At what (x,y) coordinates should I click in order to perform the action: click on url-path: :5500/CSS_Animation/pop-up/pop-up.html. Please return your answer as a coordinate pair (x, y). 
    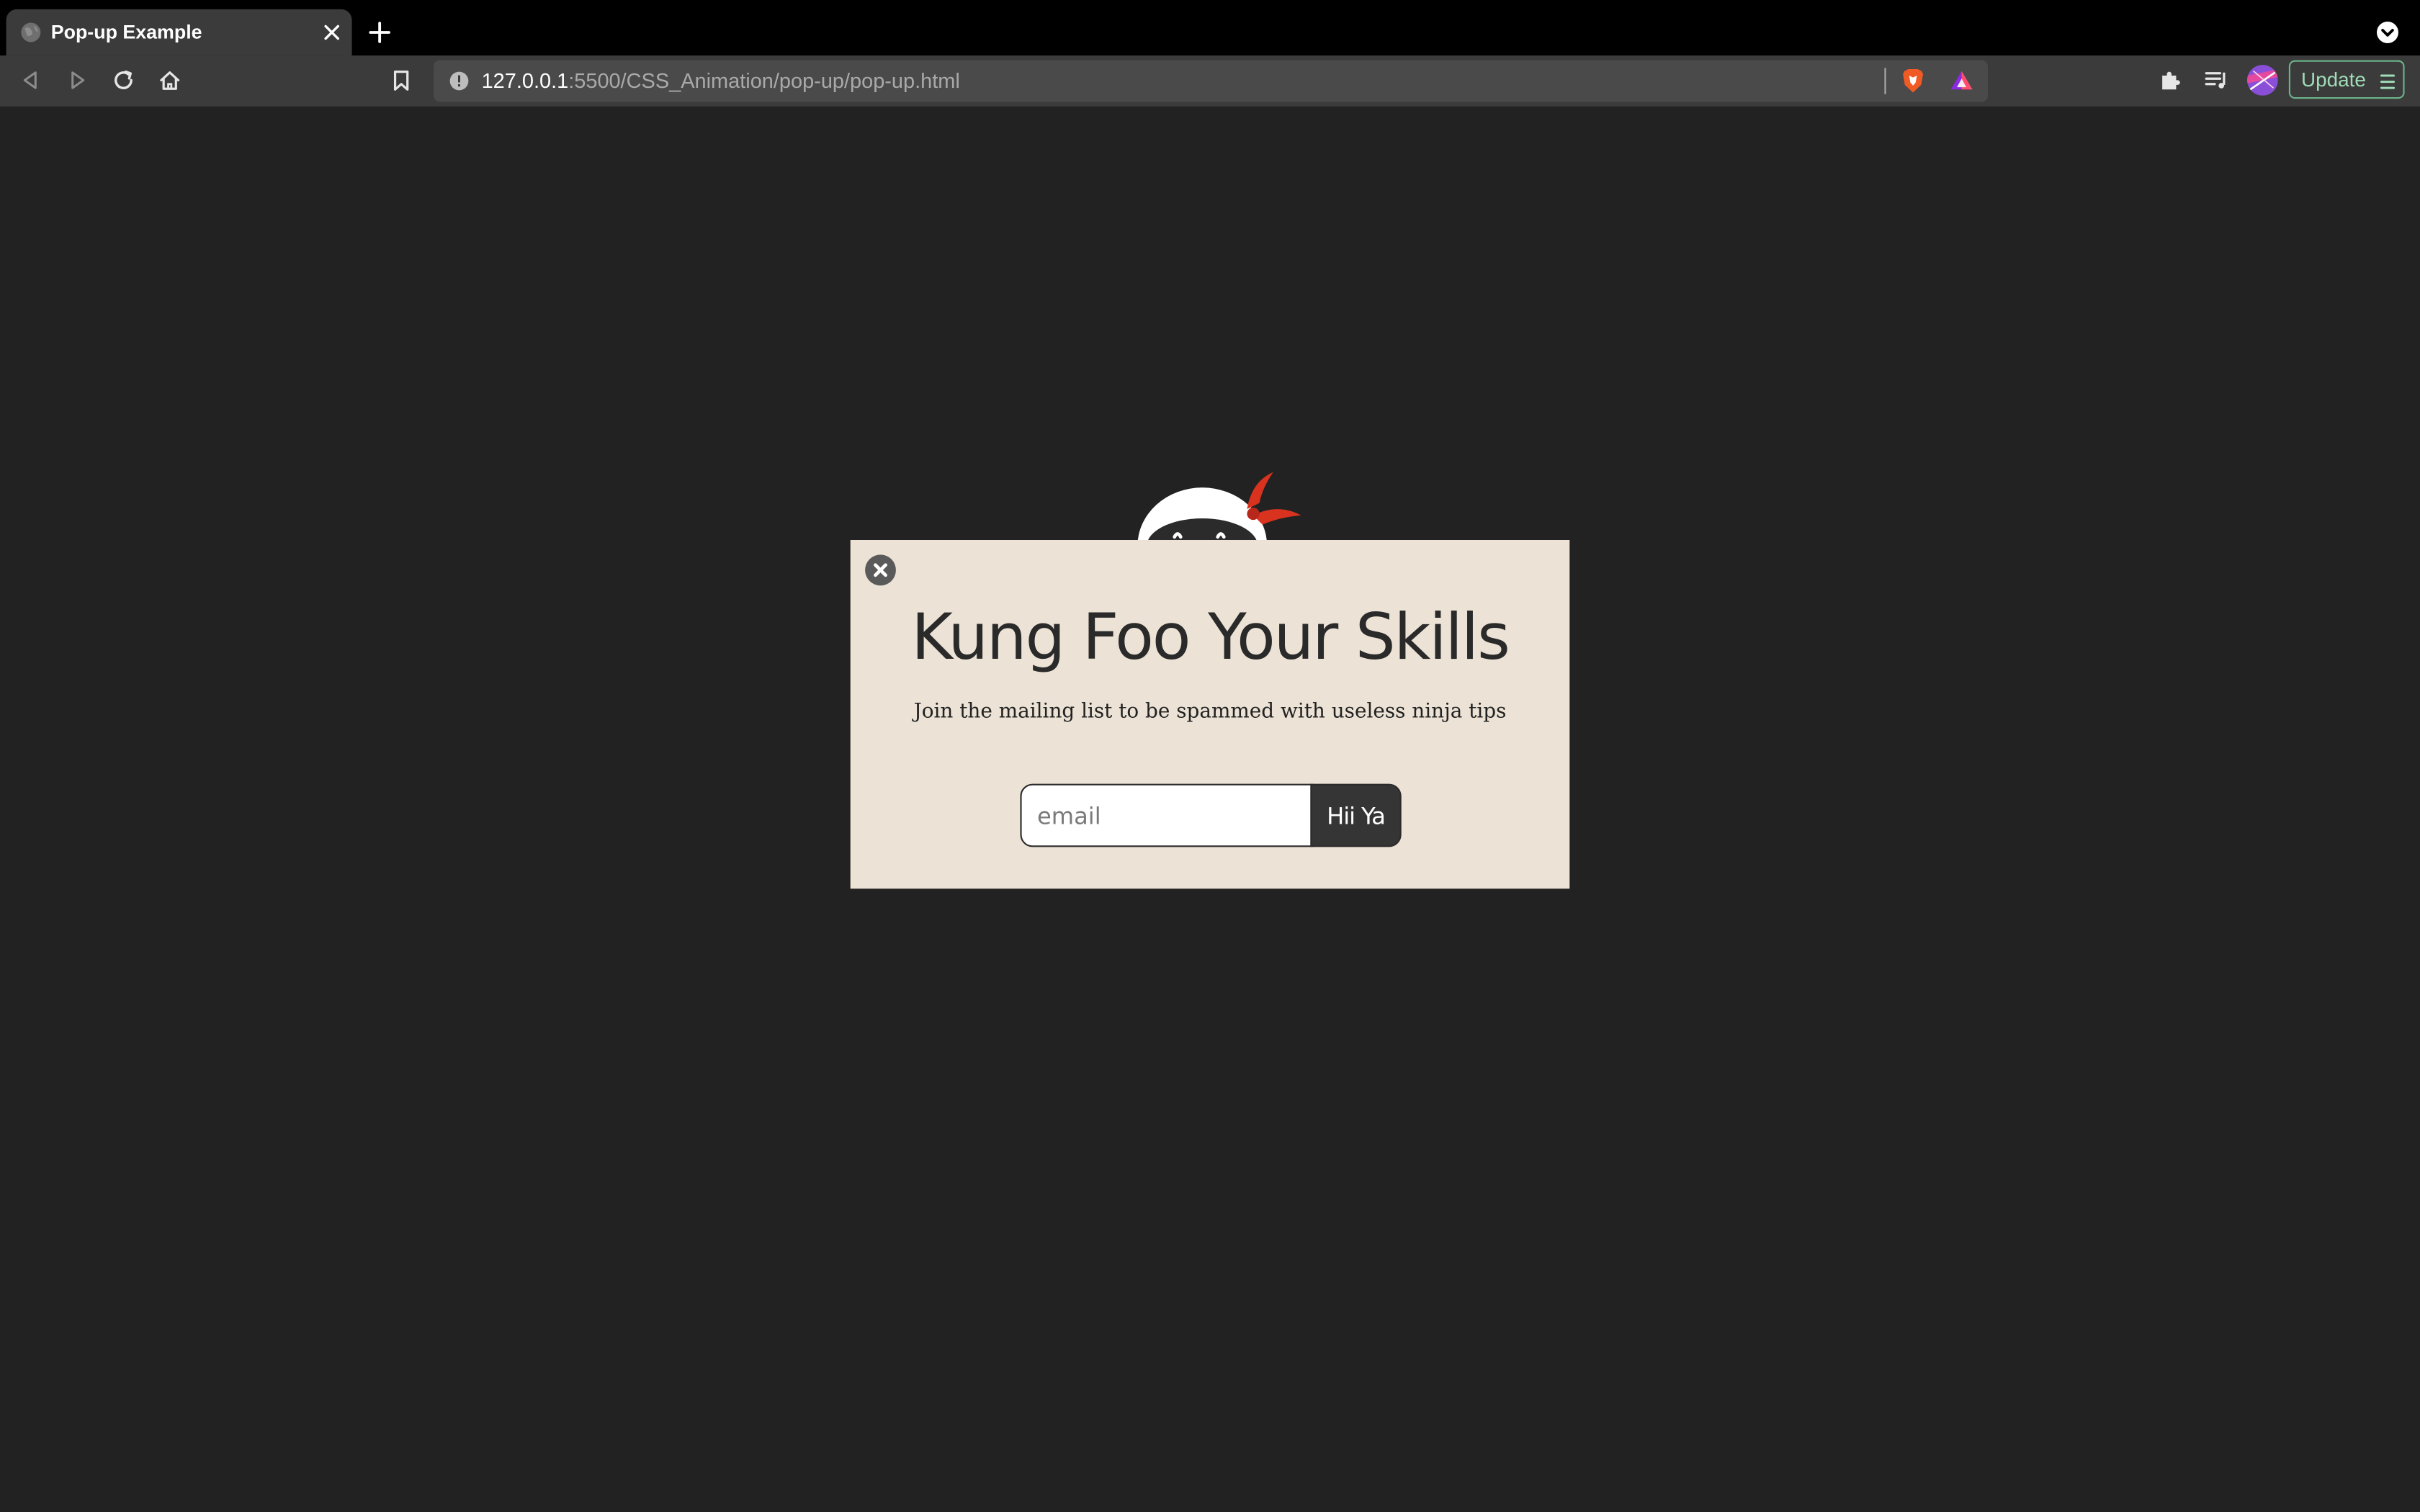
    Looking at the image, I should click on (764, 81).